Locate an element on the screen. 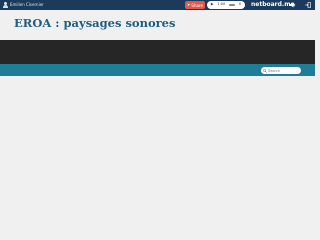 The height and width of the screenshot is (240, 320). audio-player: ▶ 1:00 0 is located at coordinates (226, 5).